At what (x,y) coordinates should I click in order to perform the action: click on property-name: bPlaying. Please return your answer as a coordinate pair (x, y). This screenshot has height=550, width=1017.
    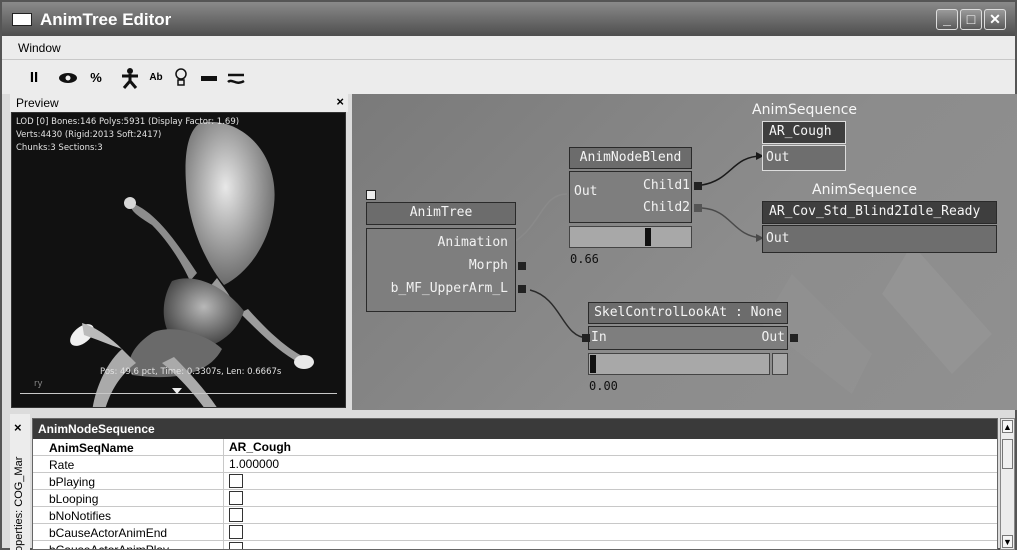
    Looking at the image, I should click on (72, 482).